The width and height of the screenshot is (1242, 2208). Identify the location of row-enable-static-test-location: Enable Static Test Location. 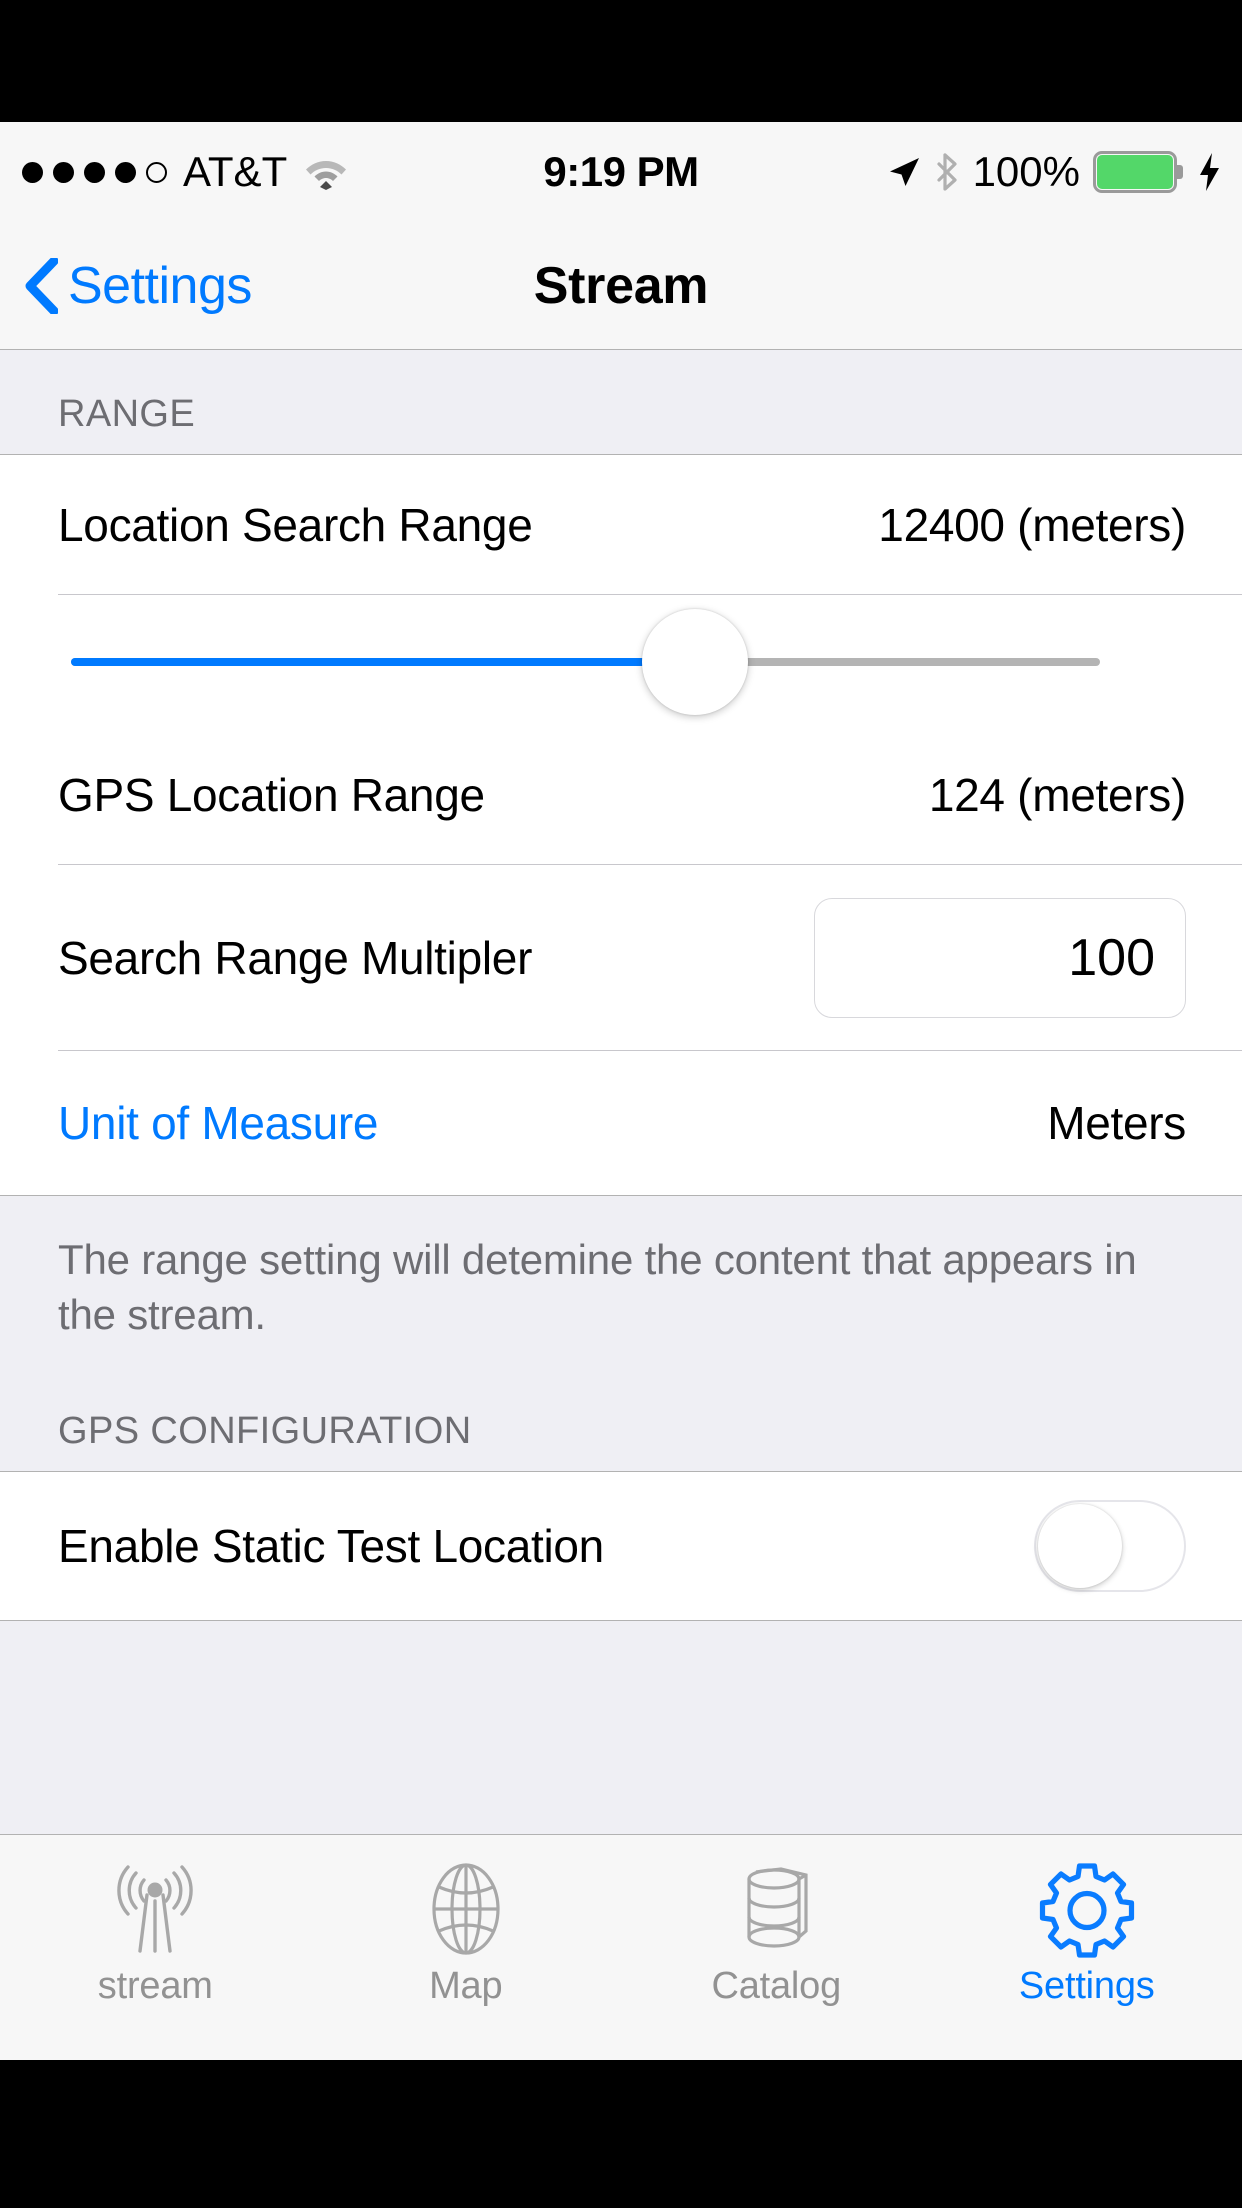
(621, 1545).